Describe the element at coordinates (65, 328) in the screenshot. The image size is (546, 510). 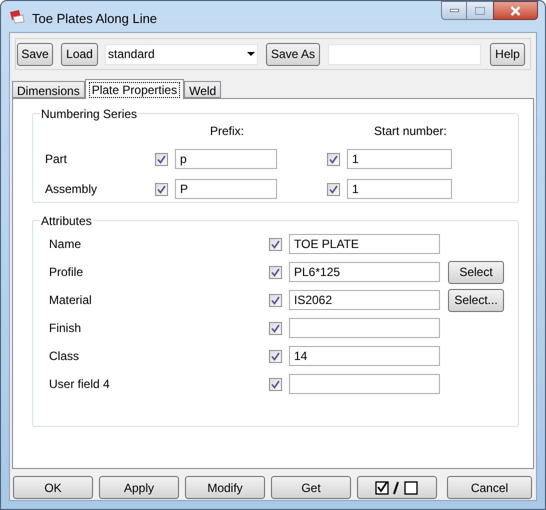
I see `attribute-label: Finish` at that location.